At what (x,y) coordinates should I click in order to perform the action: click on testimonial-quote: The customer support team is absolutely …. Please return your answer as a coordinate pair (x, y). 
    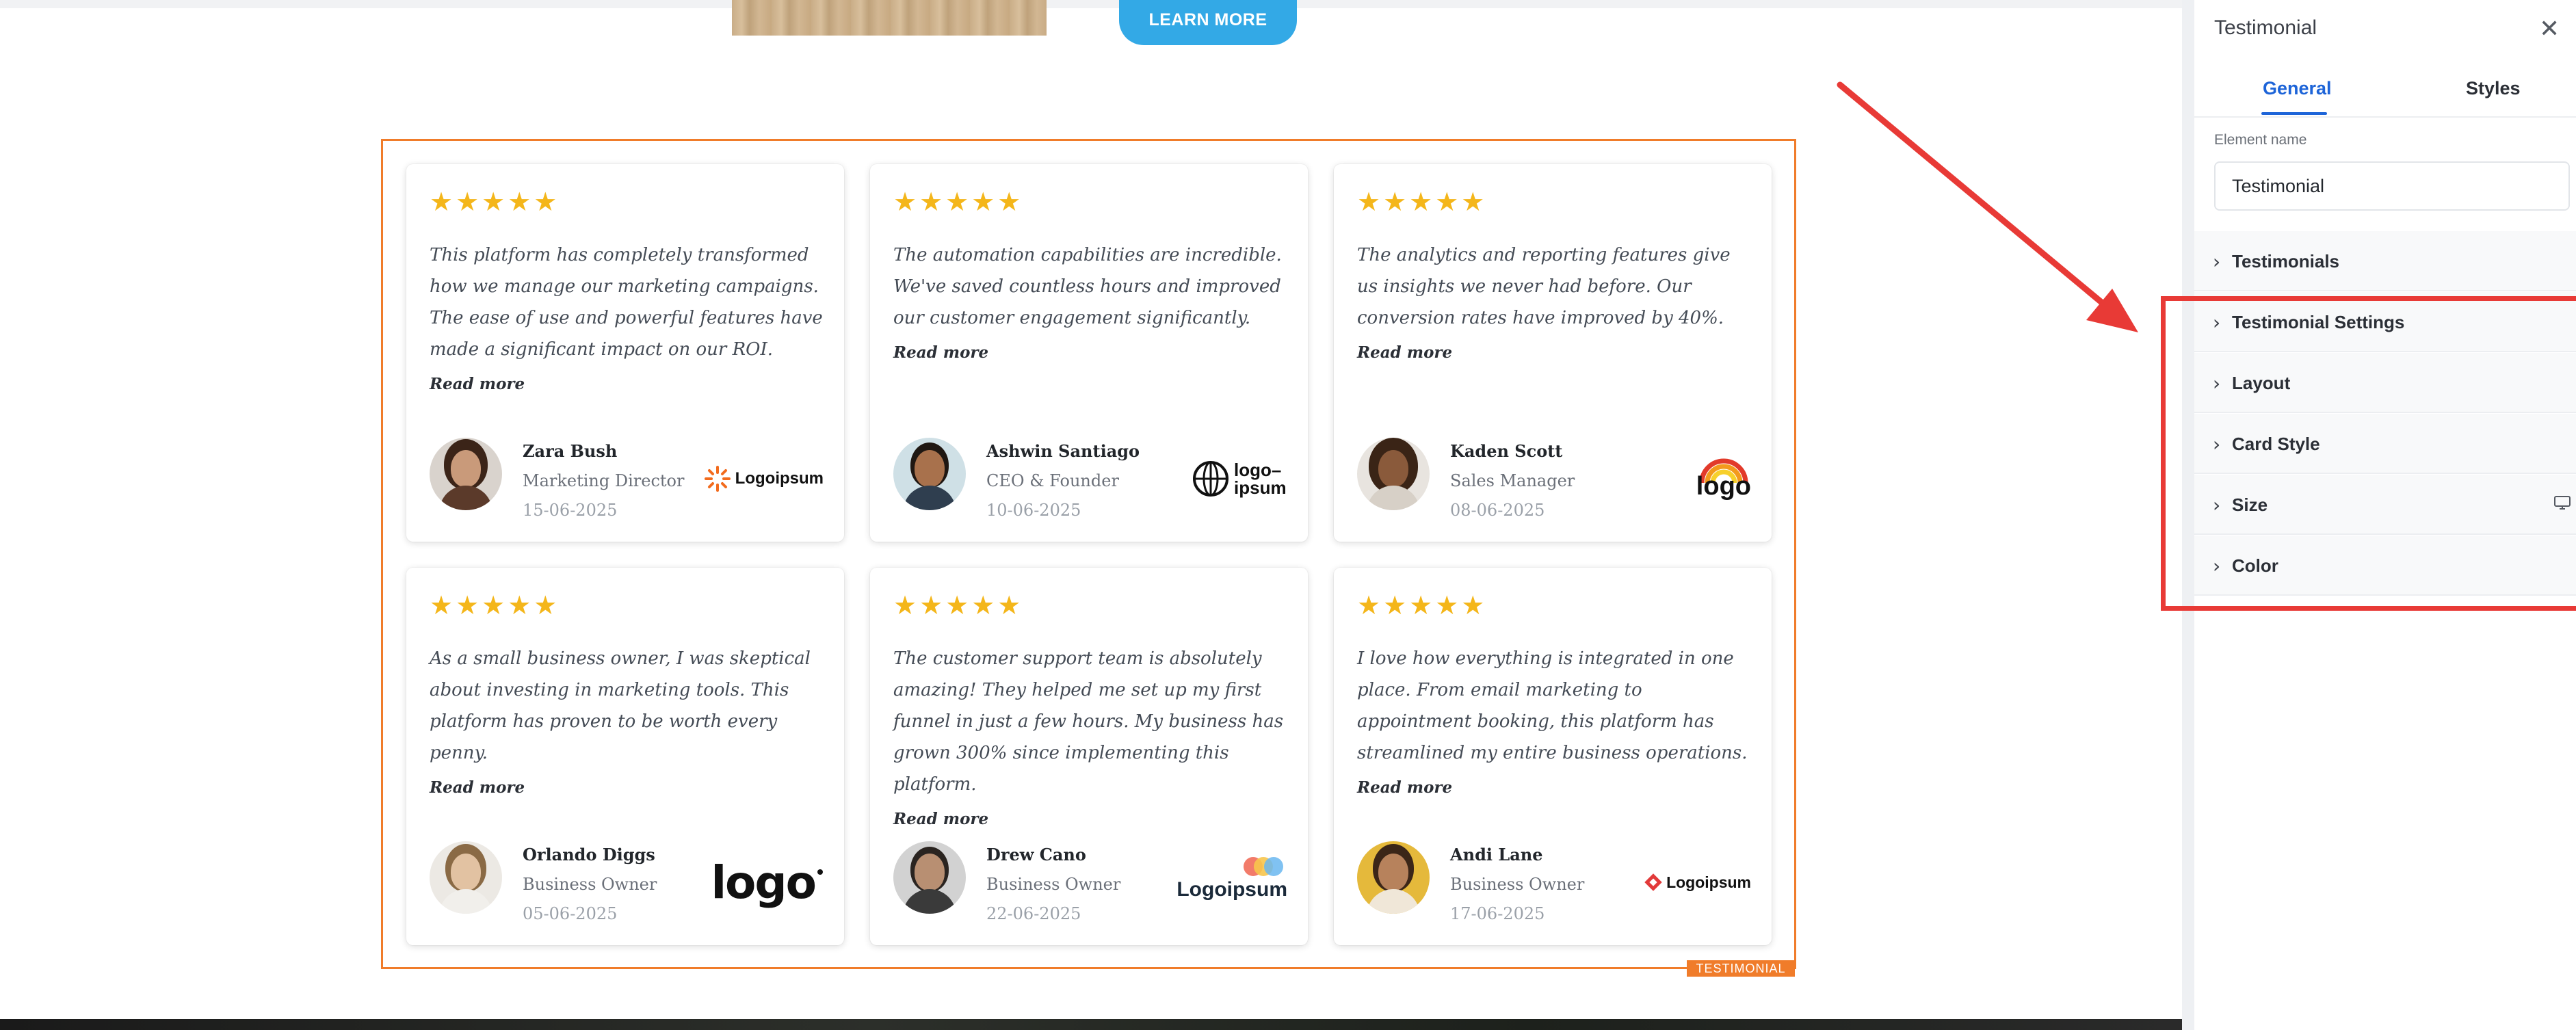
    Looking at the image, I should click on (1091, 737).